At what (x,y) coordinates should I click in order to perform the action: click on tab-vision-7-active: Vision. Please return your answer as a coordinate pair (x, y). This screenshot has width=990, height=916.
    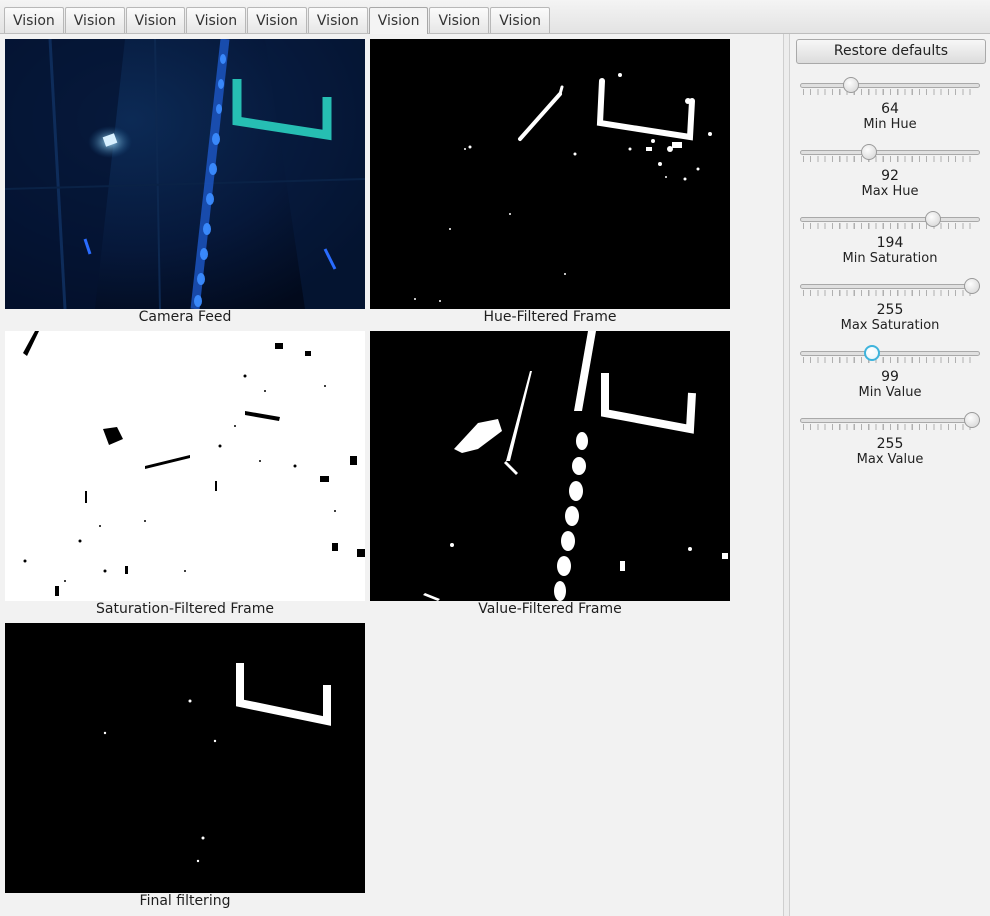
    Looking at the image, I should click on (398, 20).